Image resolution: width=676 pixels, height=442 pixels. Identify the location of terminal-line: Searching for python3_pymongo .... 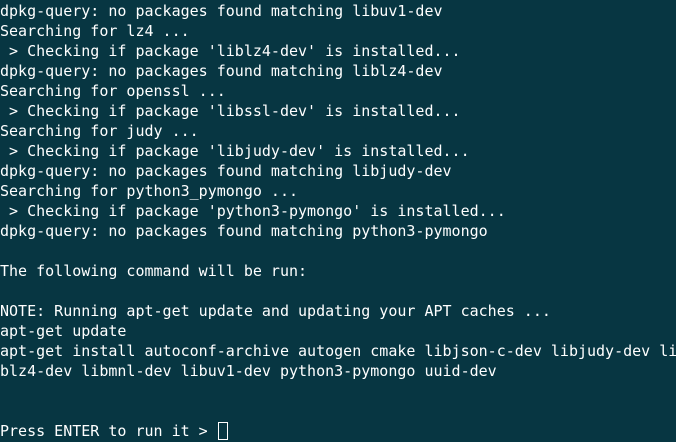
(149, 191).